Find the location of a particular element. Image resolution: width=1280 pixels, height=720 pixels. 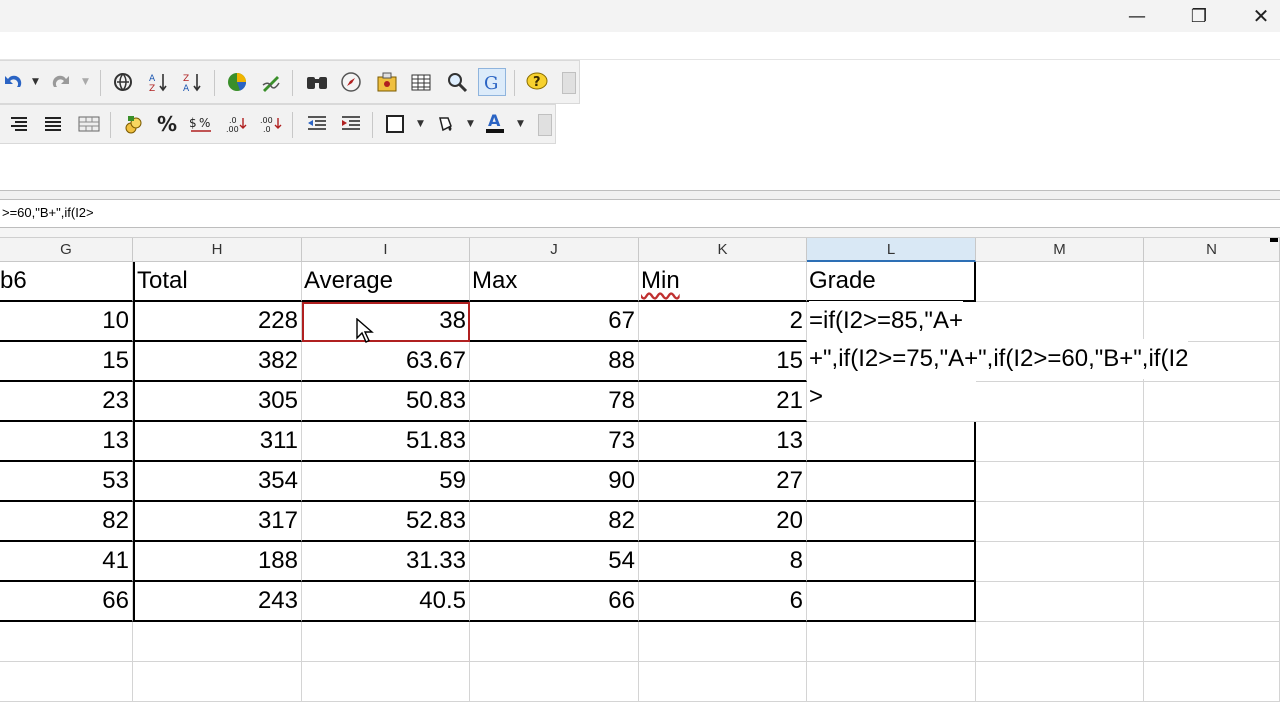

decrease-indent-icon is located at coordinates (317, 124).